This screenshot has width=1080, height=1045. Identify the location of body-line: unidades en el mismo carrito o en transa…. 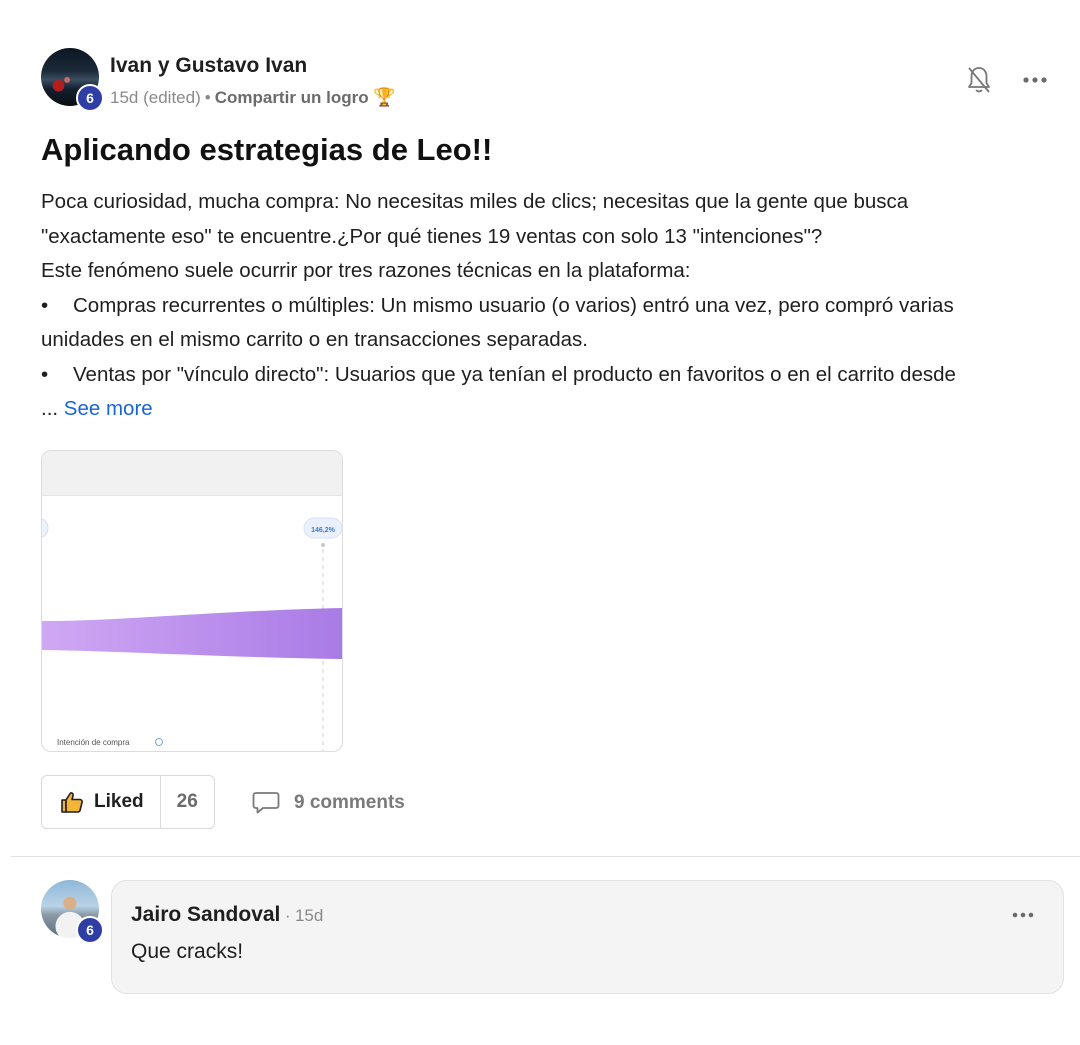
(314, 339).